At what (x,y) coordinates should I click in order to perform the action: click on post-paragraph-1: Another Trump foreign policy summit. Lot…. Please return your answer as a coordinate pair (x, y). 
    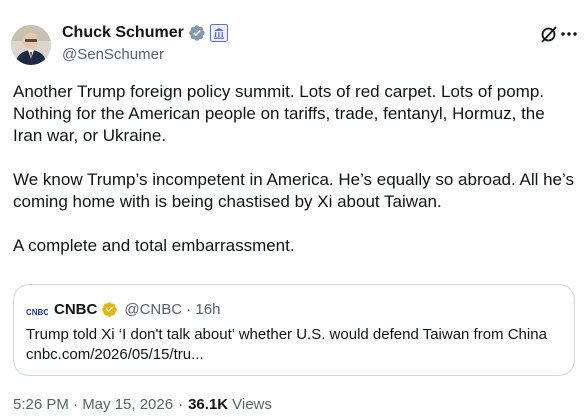
    Looking at the image, I should click on (279, 113).